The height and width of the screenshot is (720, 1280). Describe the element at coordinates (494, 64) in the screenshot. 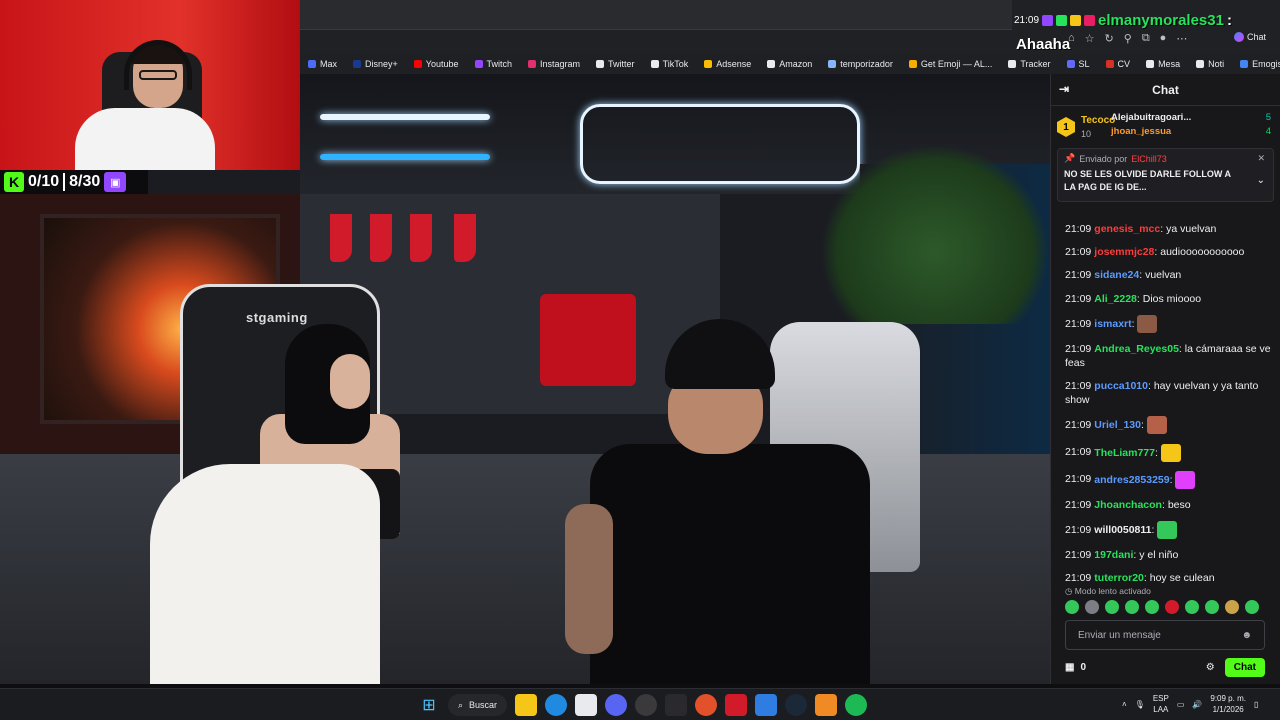

I see `bookmark-item: Twitch` at that location.